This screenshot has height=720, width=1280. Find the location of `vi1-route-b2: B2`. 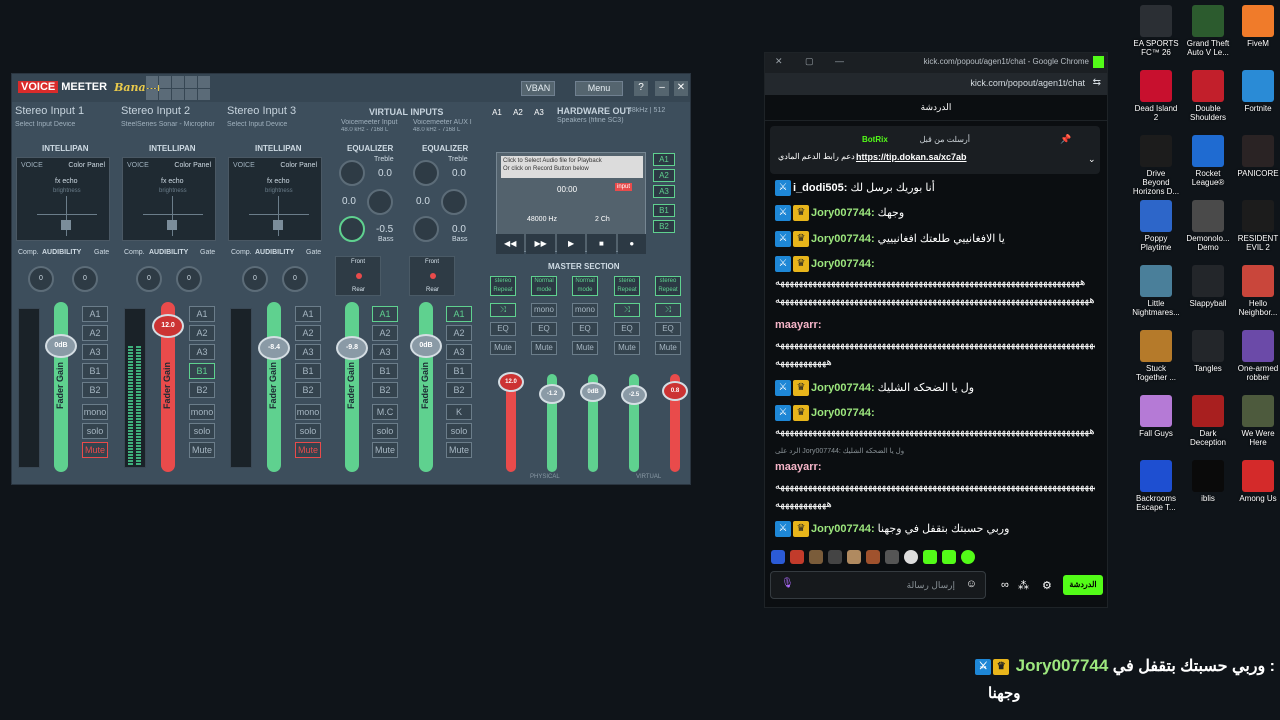

vi1-route-b2: B2 is located at coordinates (385, 390).